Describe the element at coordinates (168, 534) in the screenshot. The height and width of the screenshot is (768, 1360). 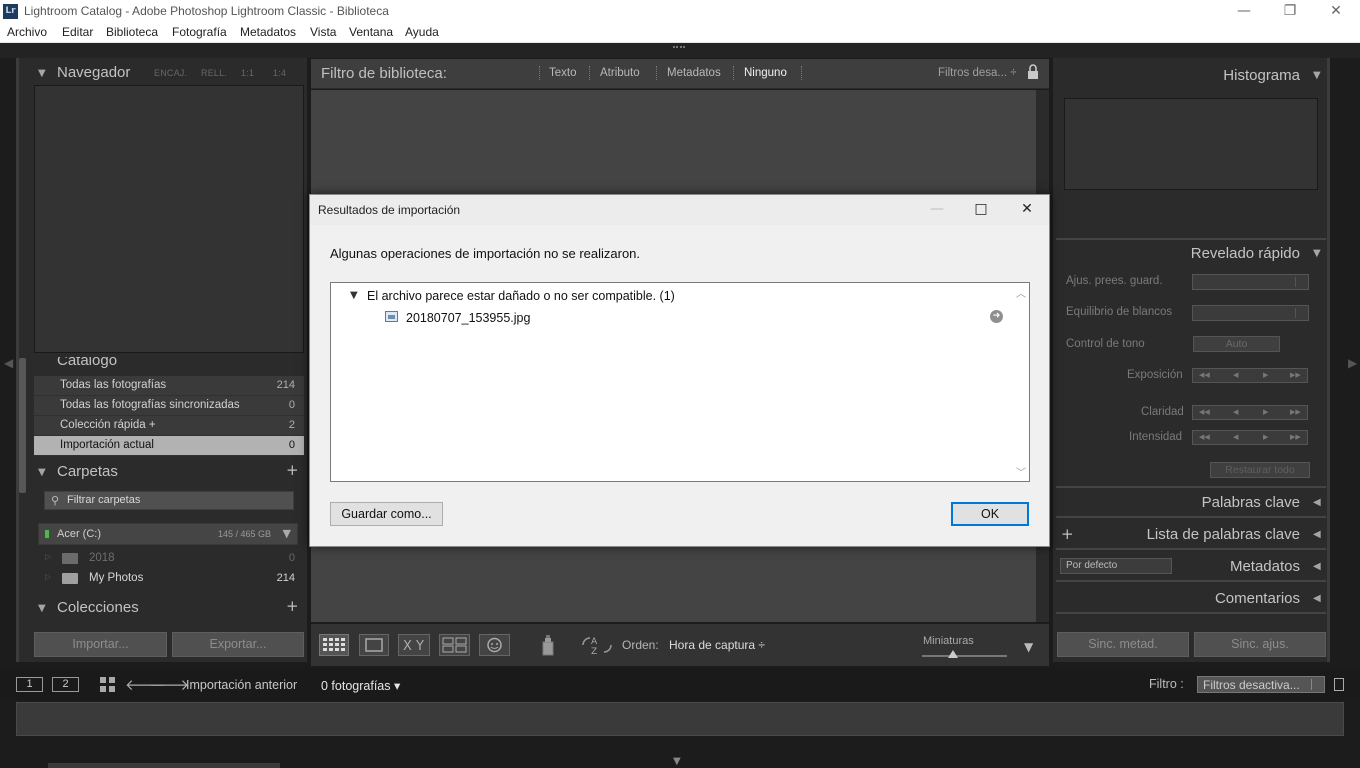
I see `volume-row: Acer (C:) 145 / 465 GB ▼` at that location.